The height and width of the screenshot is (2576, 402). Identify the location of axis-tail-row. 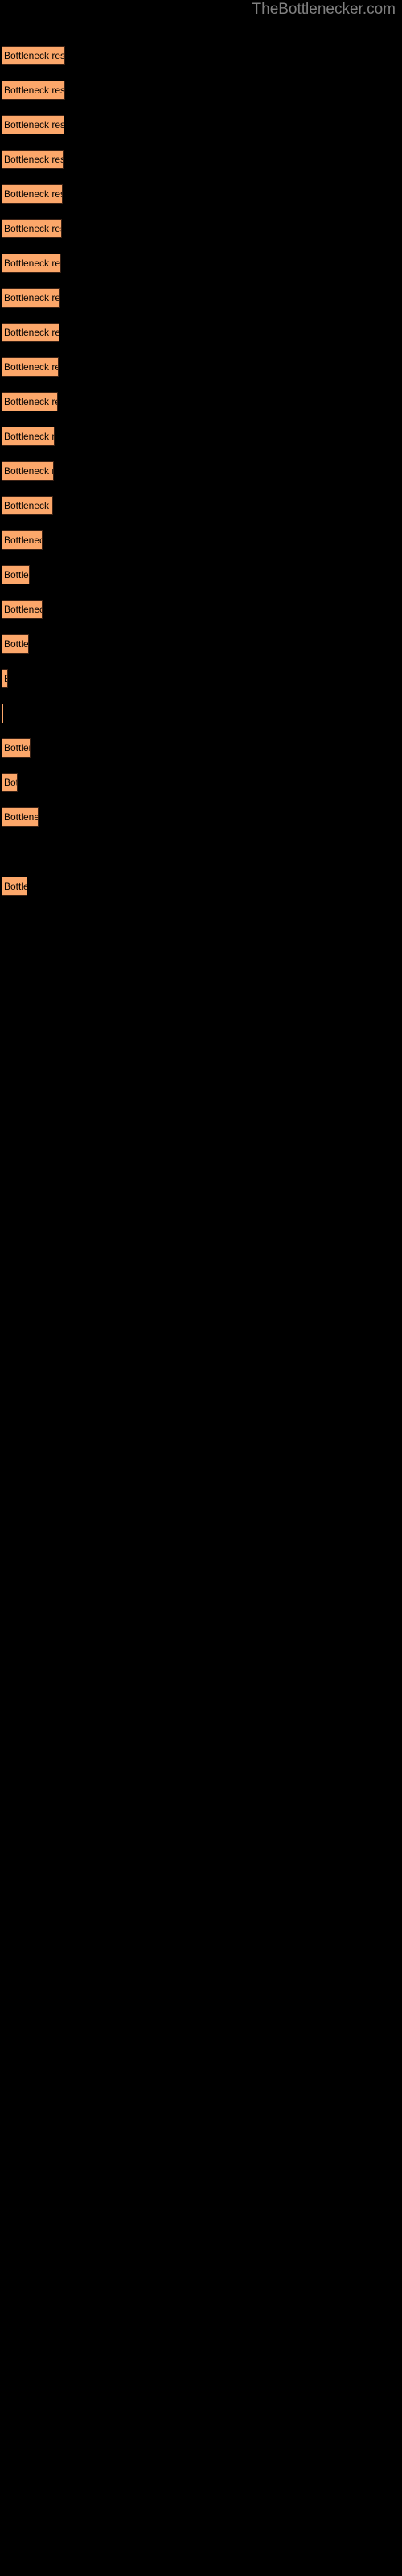
(201, 2491).